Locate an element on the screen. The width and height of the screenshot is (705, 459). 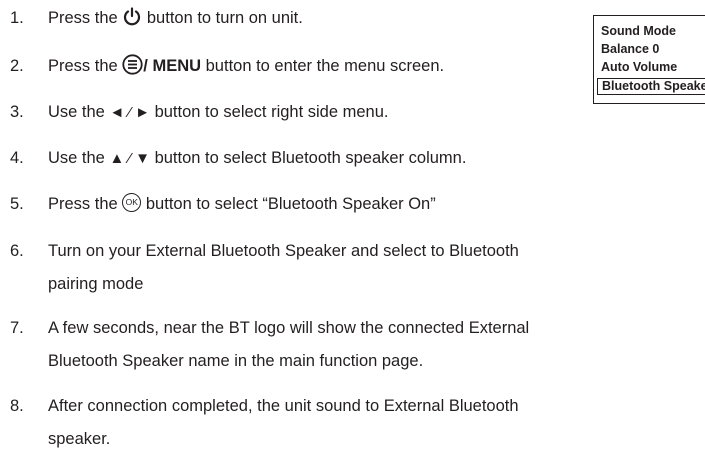
power-icon is located at coordinates (132, 16).